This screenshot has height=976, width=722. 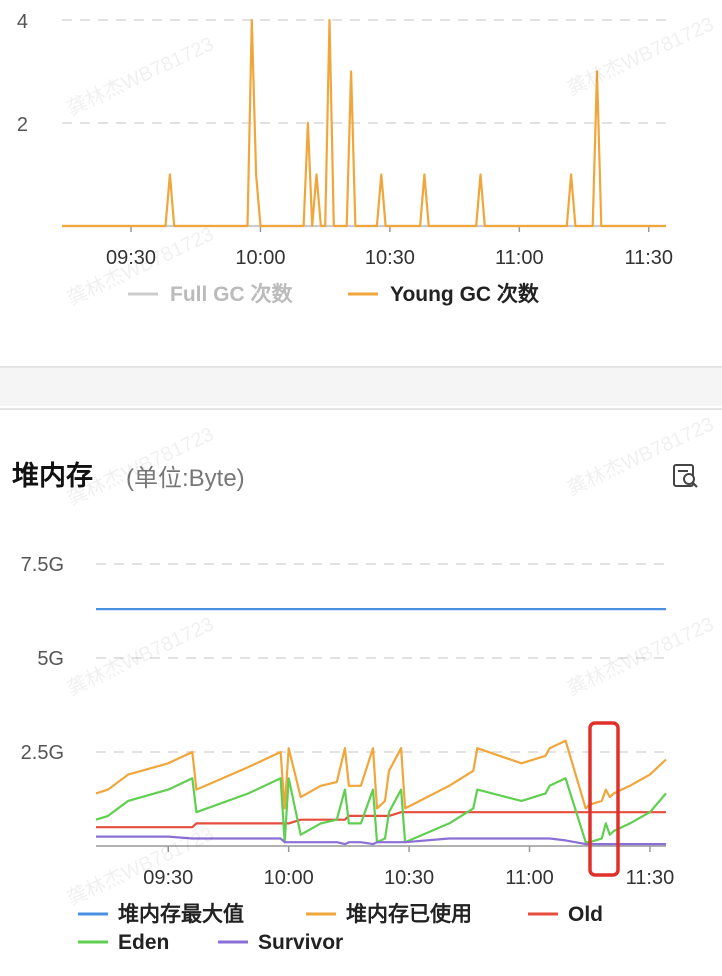 What do you see at coordinates (181, 914) in the screenshot?
I see `legend-label: 堆内存最大值` at bounding box center [181, 914].